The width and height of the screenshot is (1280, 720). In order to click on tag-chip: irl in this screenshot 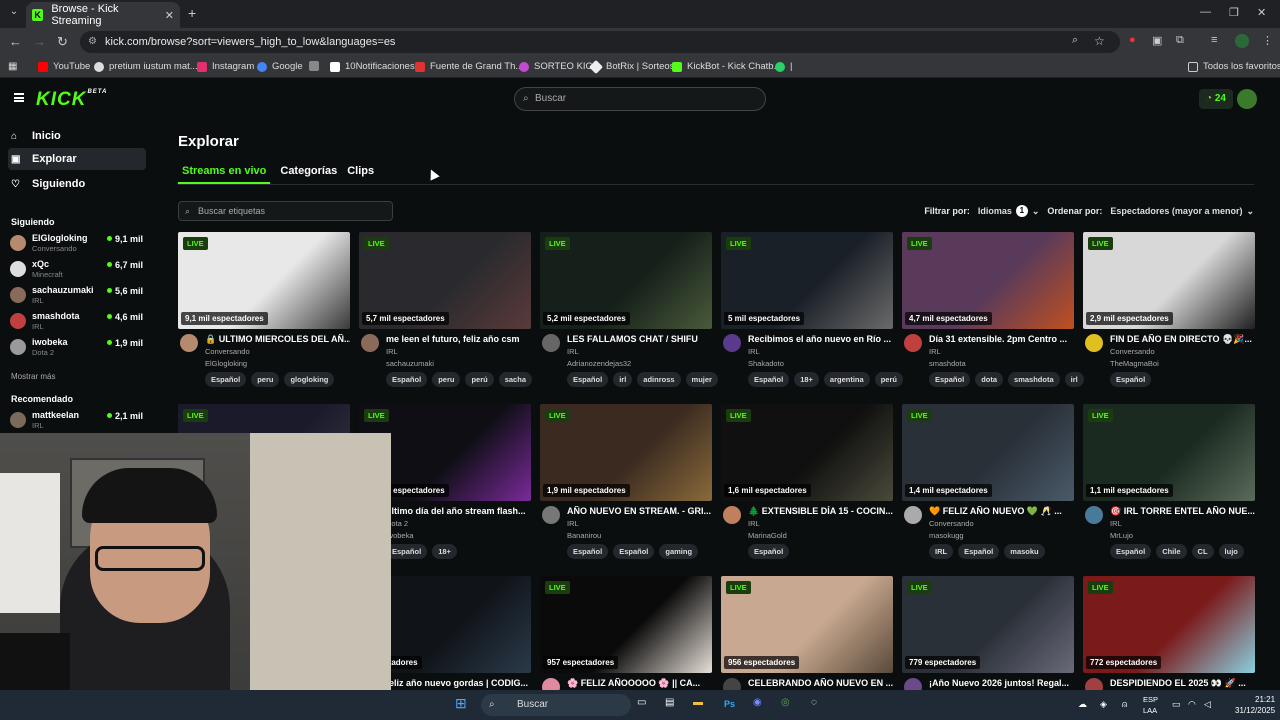, I will do `click(623, 379)`.